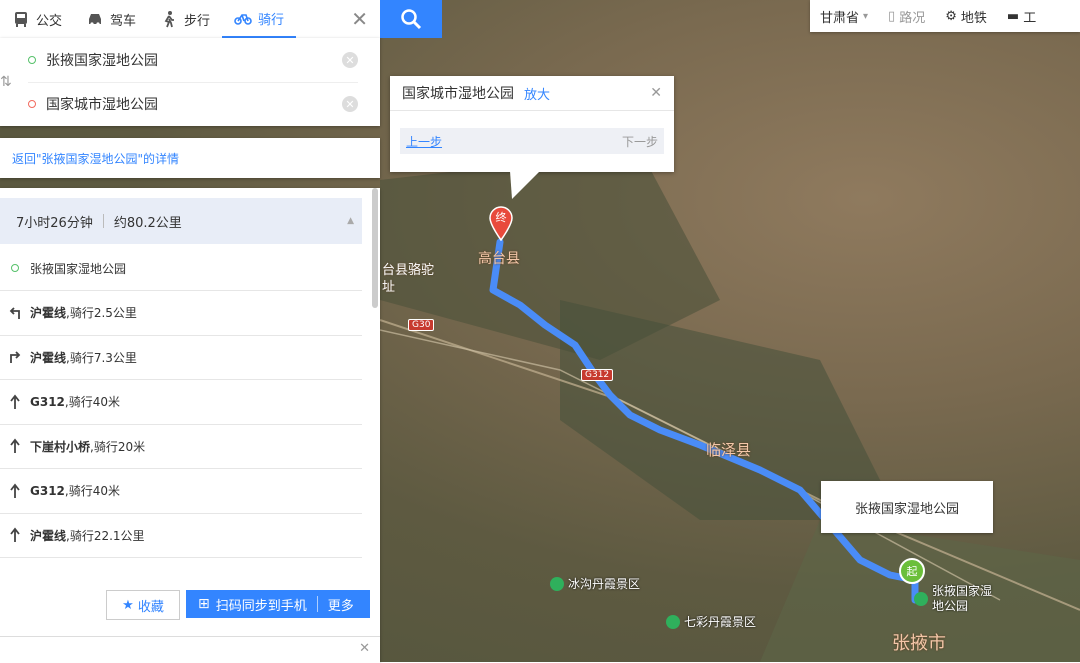 This screenshot has height=663, width=1080. I want to click on favorite-label: 收藏, so click(150, 607).